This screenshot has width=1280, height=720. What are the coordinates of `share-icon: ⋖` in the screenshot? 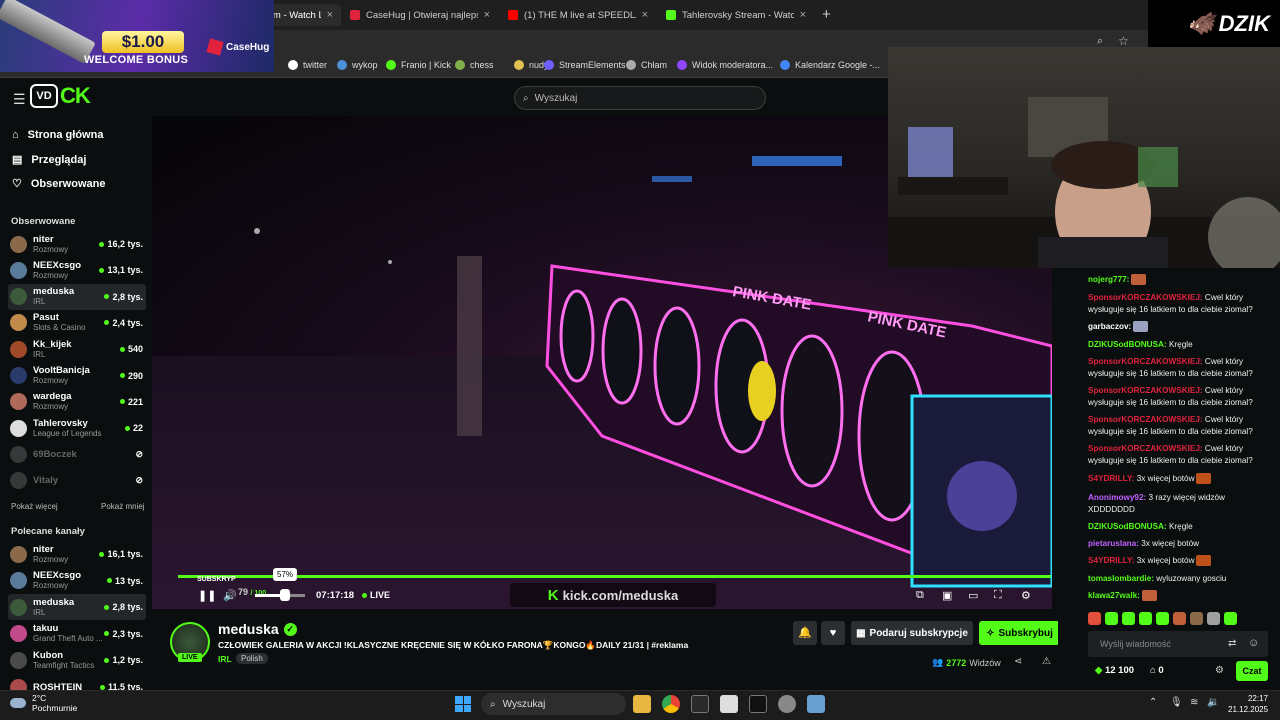 It's located at (1018, 661).